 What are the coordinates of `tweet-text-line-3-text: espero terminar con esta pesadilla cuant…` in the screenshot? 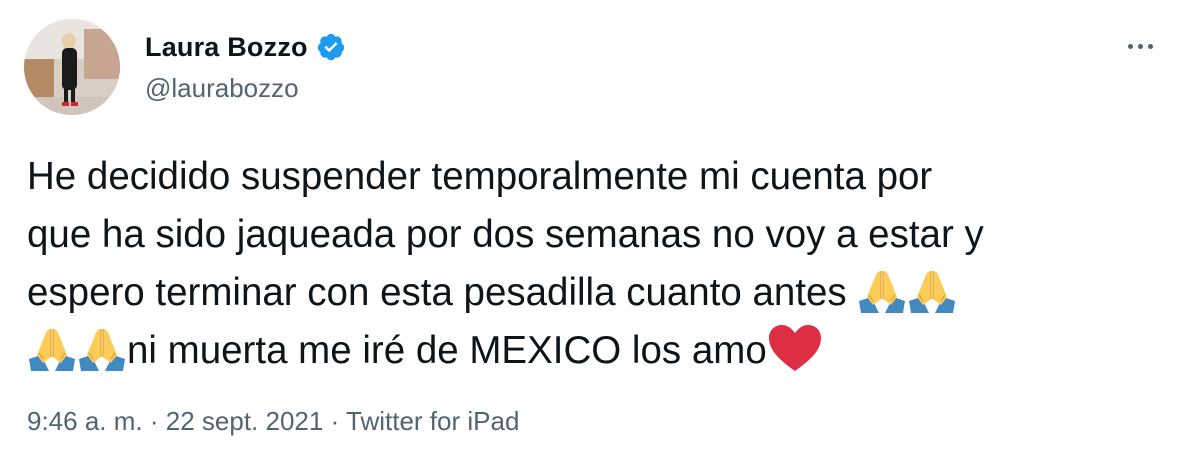 It's located at (442, 292).